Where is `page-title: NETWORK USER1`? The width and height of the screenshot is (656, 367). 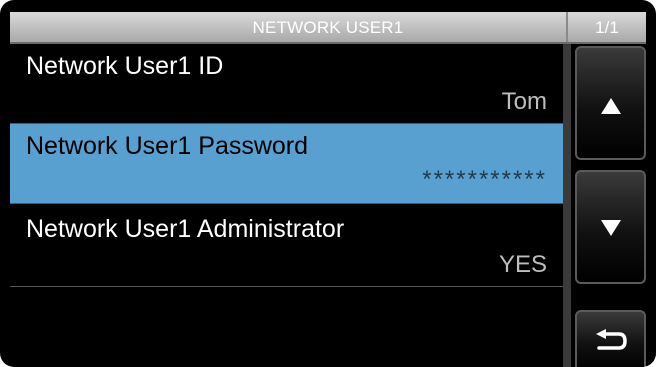
page-title: NETWORK USER1 is located at coordinates (328, 27).